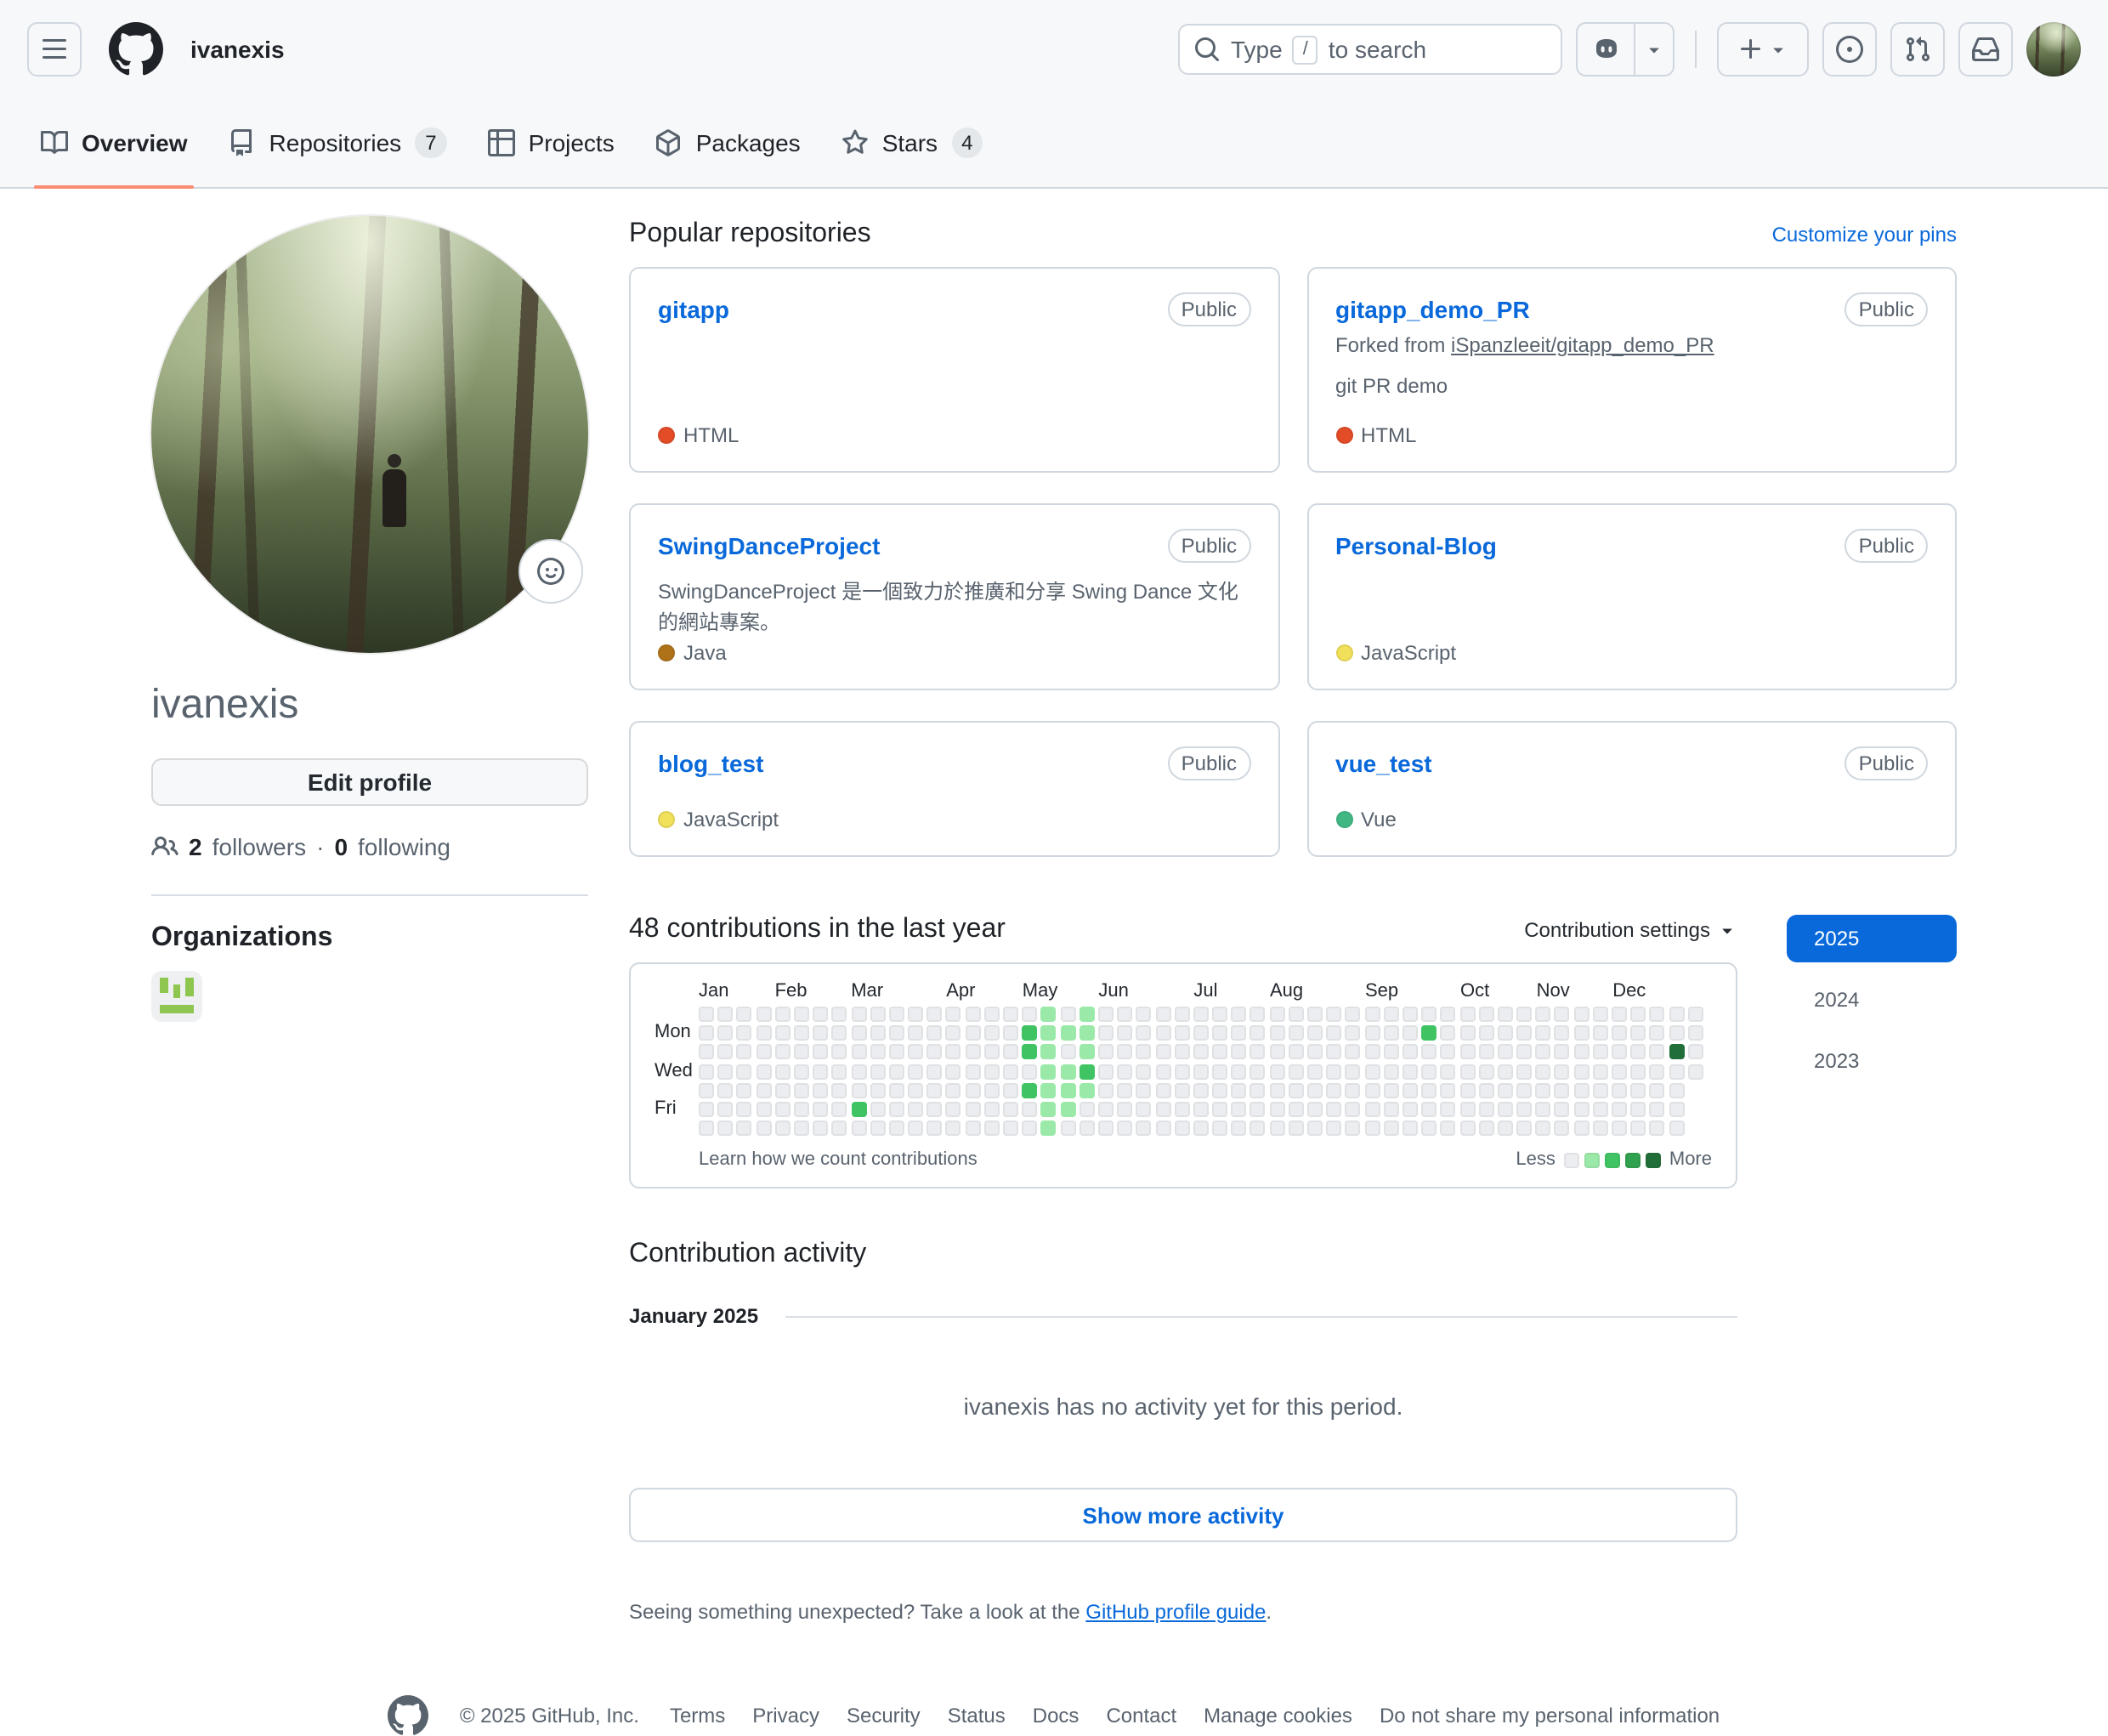 This screenshot has height=1736, width=2108. What do you see at coordinates (884, 1716) in the screenshot?
I see `footer-link: Security` at bounding box center [884, 1716].